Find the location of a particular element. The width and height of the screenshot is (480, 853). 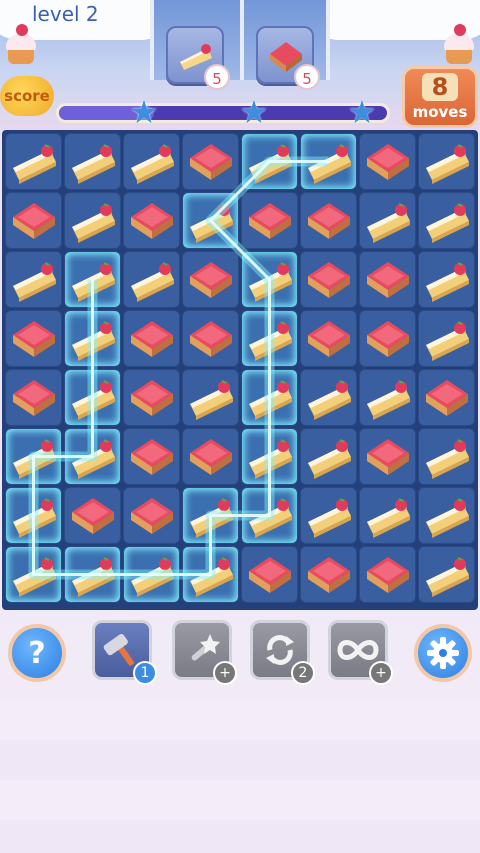

moves-value: 8 is located at coordinates (440, 87).